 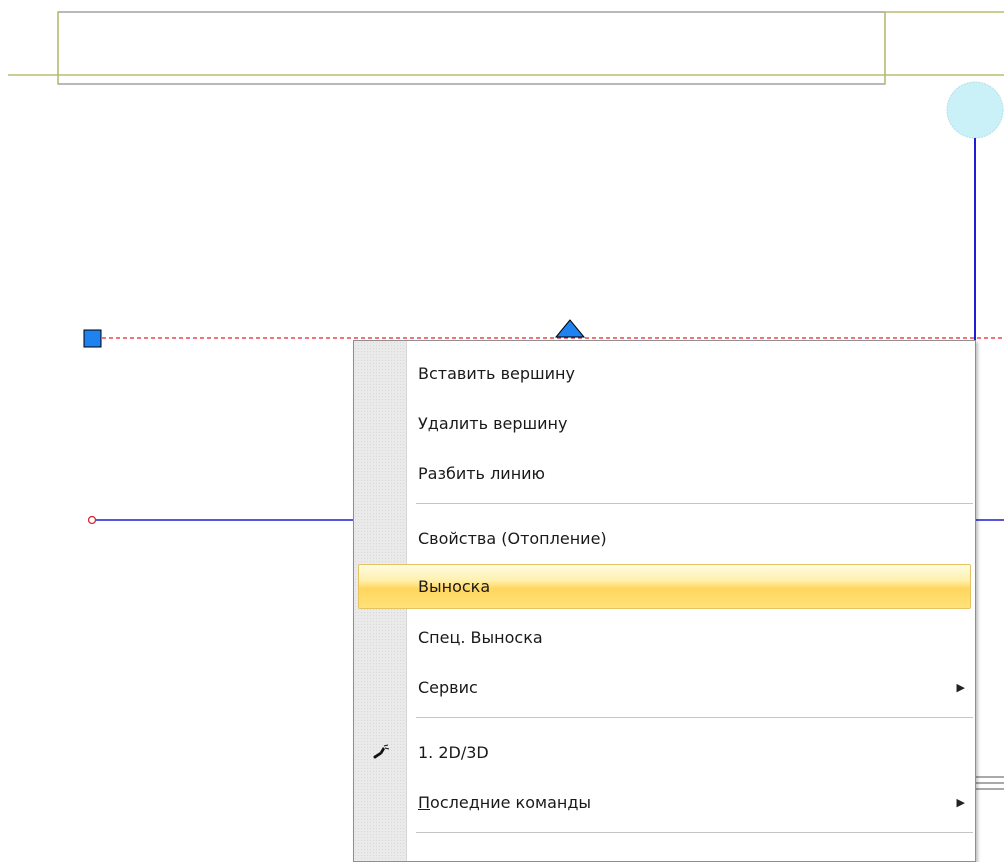 I want to click on menu-item-split-line: Разбить линию, so click(x=664, y=473).